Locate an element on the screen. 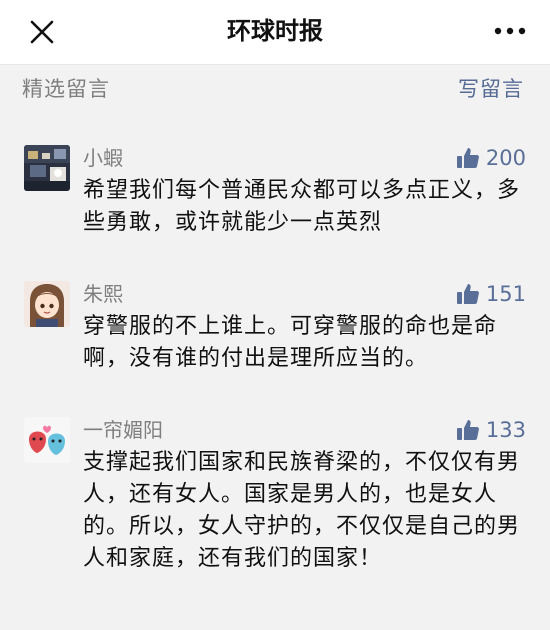 The width and height of the screenshot is (550, 630). more-options-button is located at coordinates (510, 31).